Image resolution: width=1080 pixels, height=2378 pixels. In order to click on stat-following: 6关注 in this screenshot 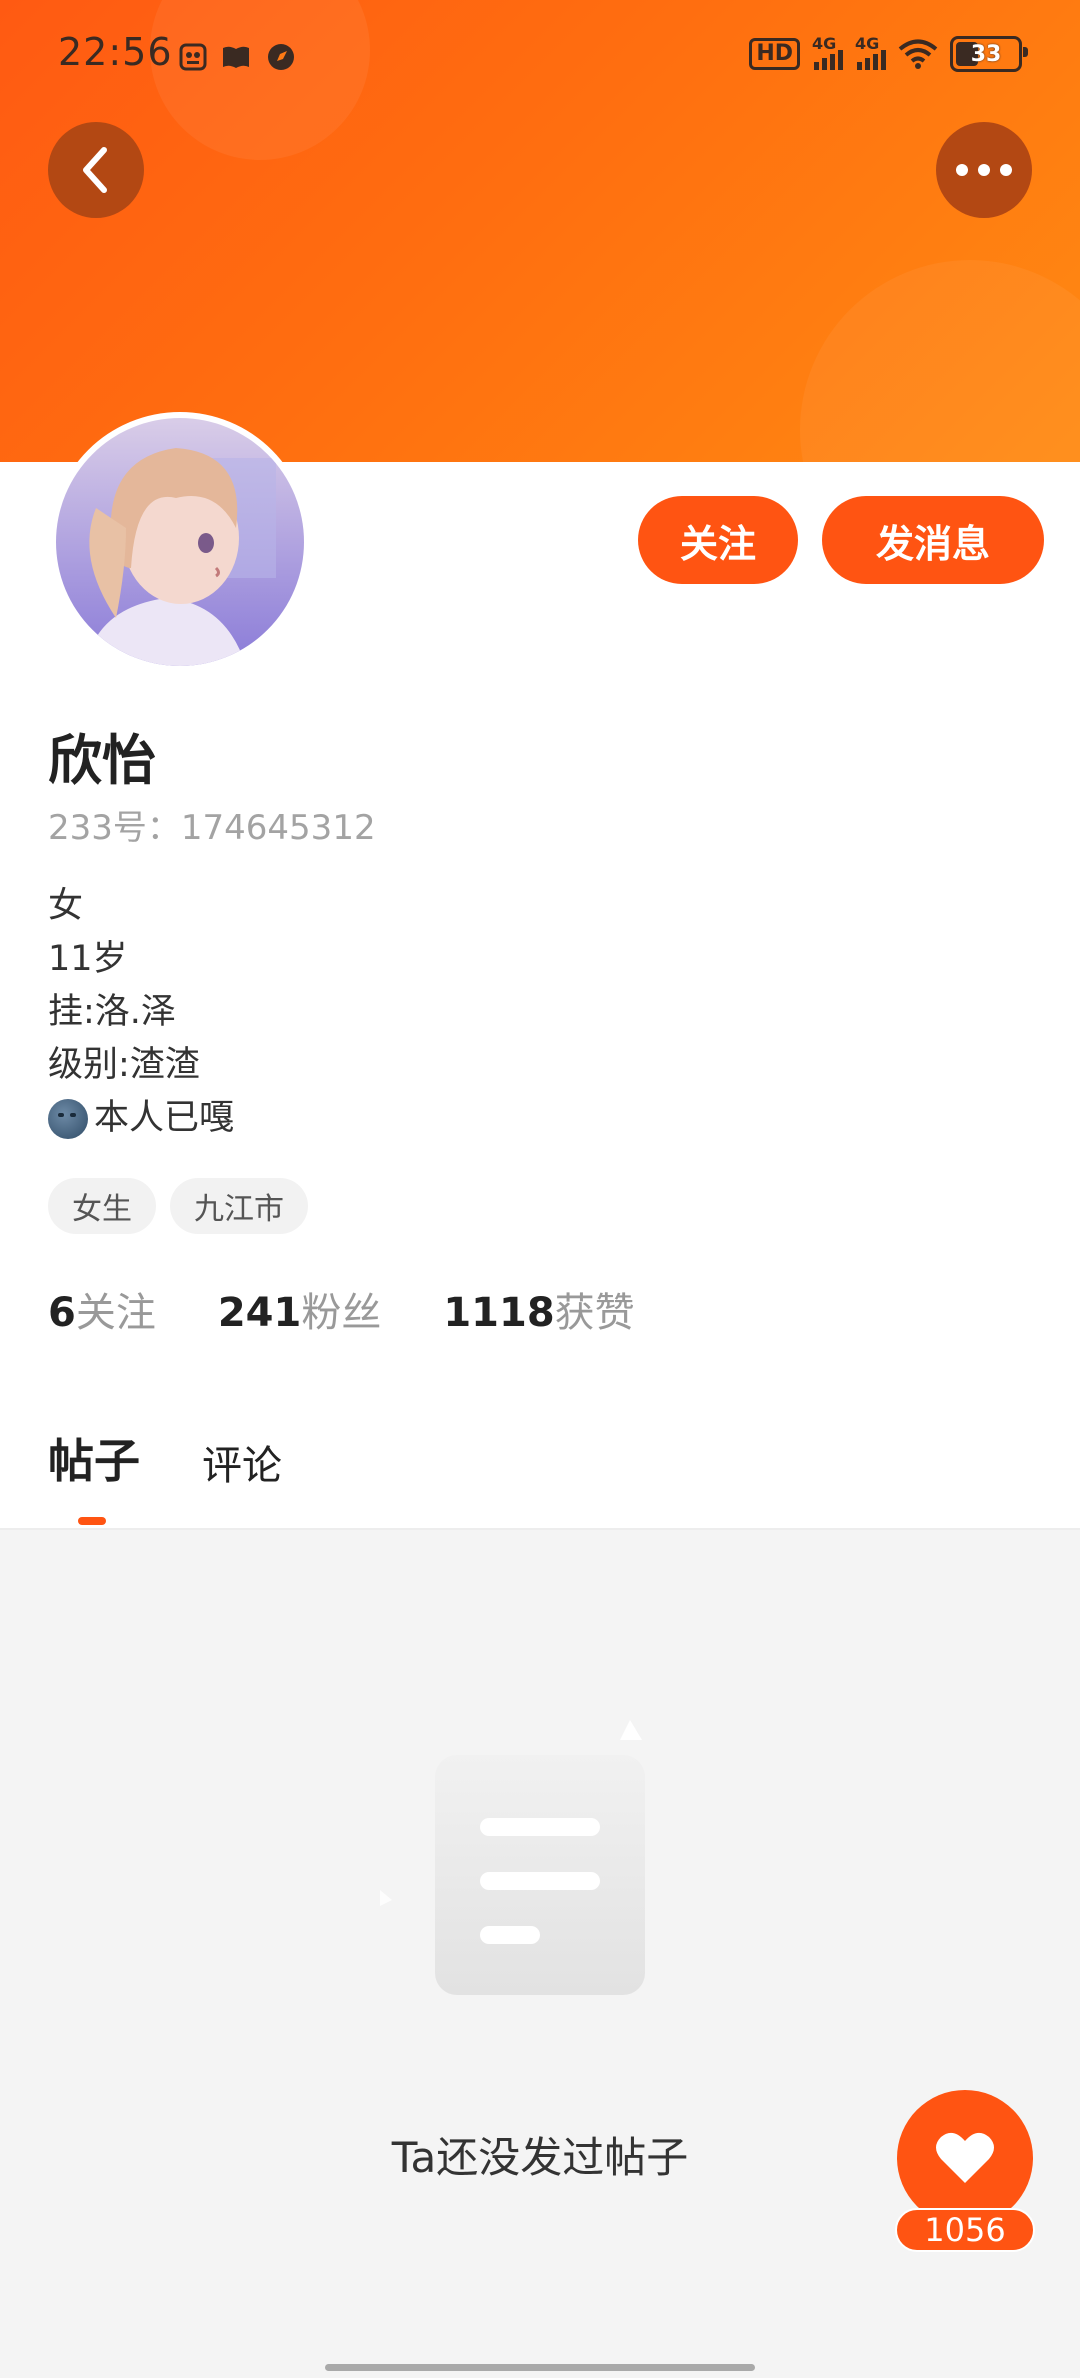, I will do `click(102, 1309)`.